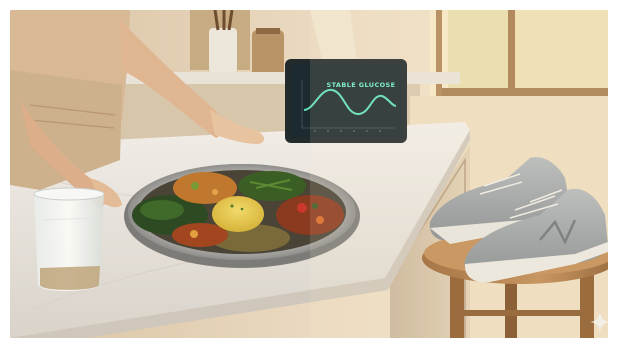 The image size is (618, 348). I want to click on turmeric-rice, so click(238, 214).